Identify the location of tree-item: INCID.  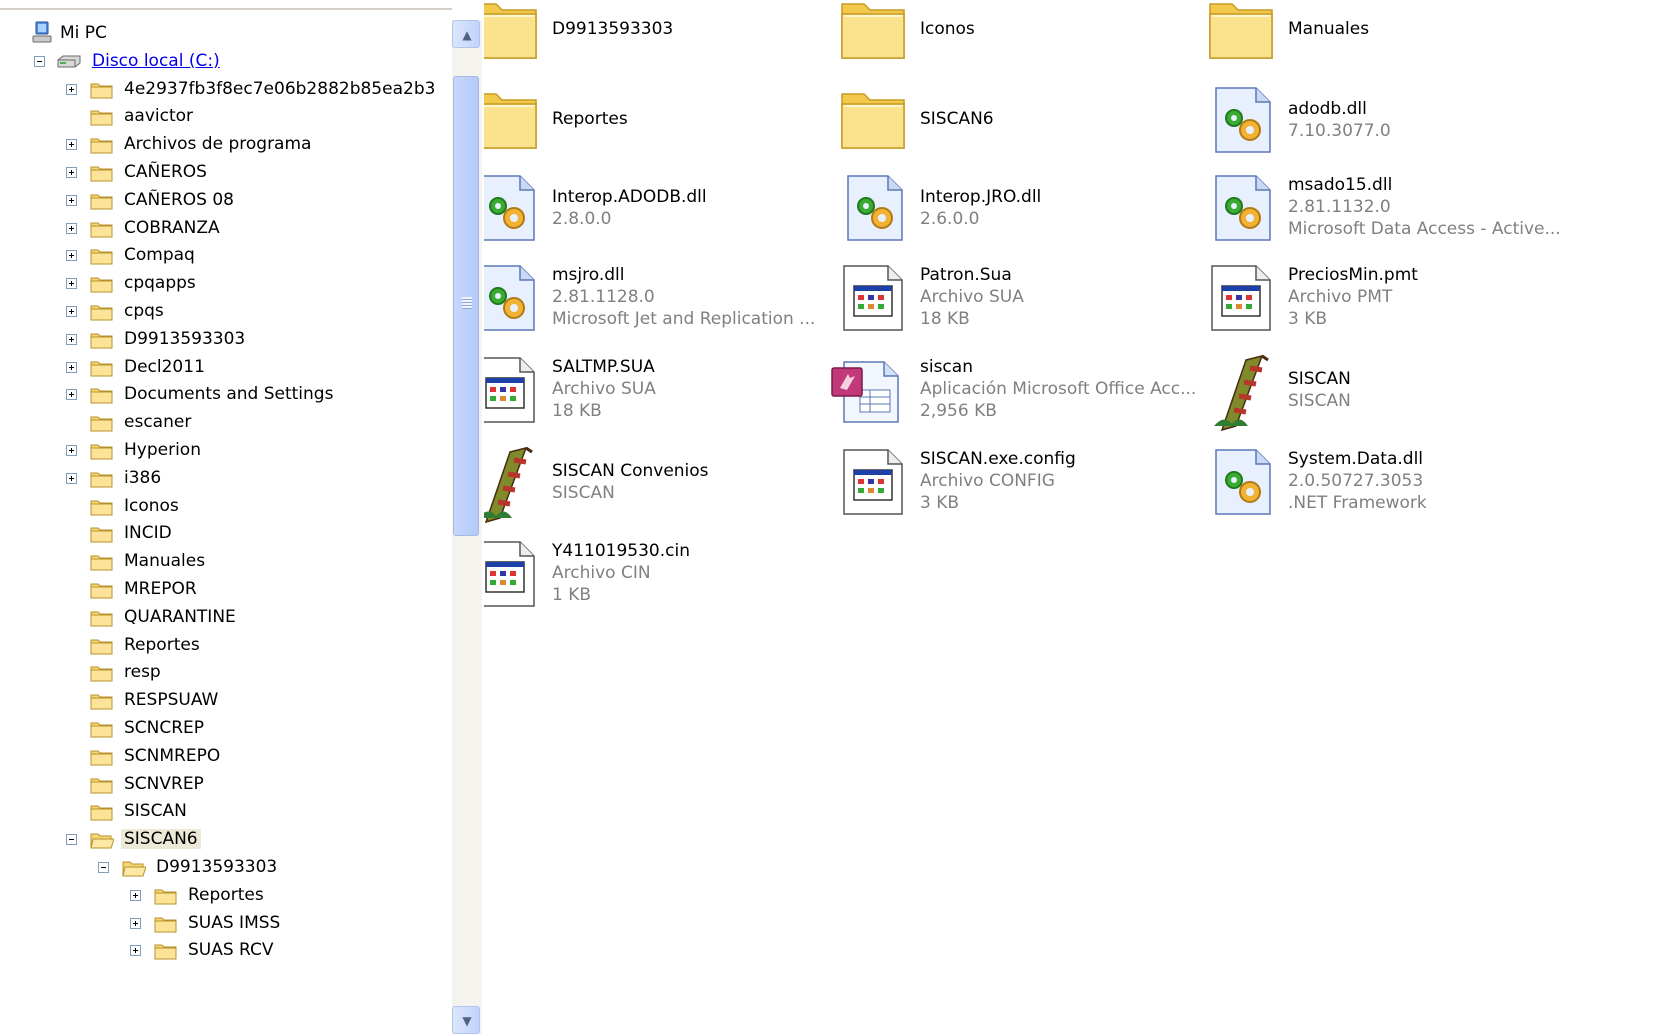
(226, 534).